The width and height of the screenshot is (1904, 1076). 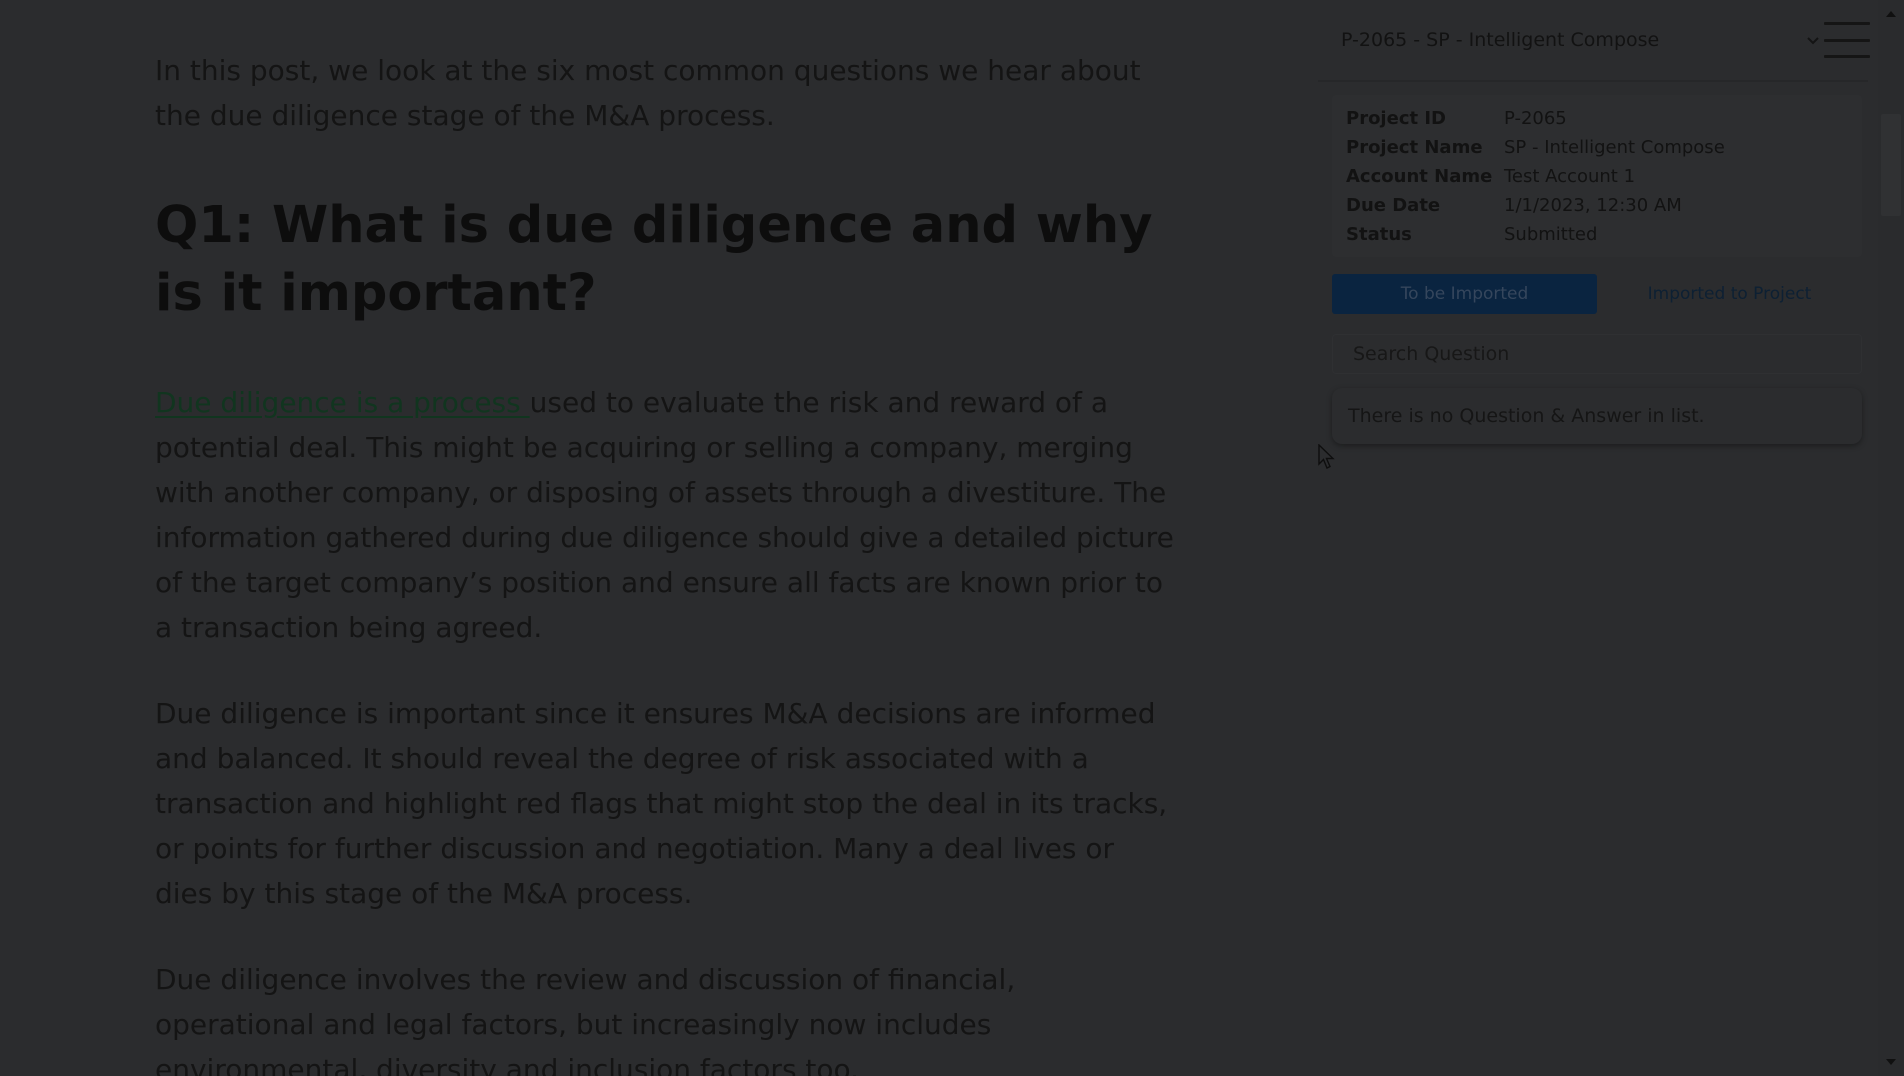 What do you see at coordinates (1464, 294) in the screenshot?
I see `tab-to-be-imported: To be Imported` at bounding box center [1464, 294].